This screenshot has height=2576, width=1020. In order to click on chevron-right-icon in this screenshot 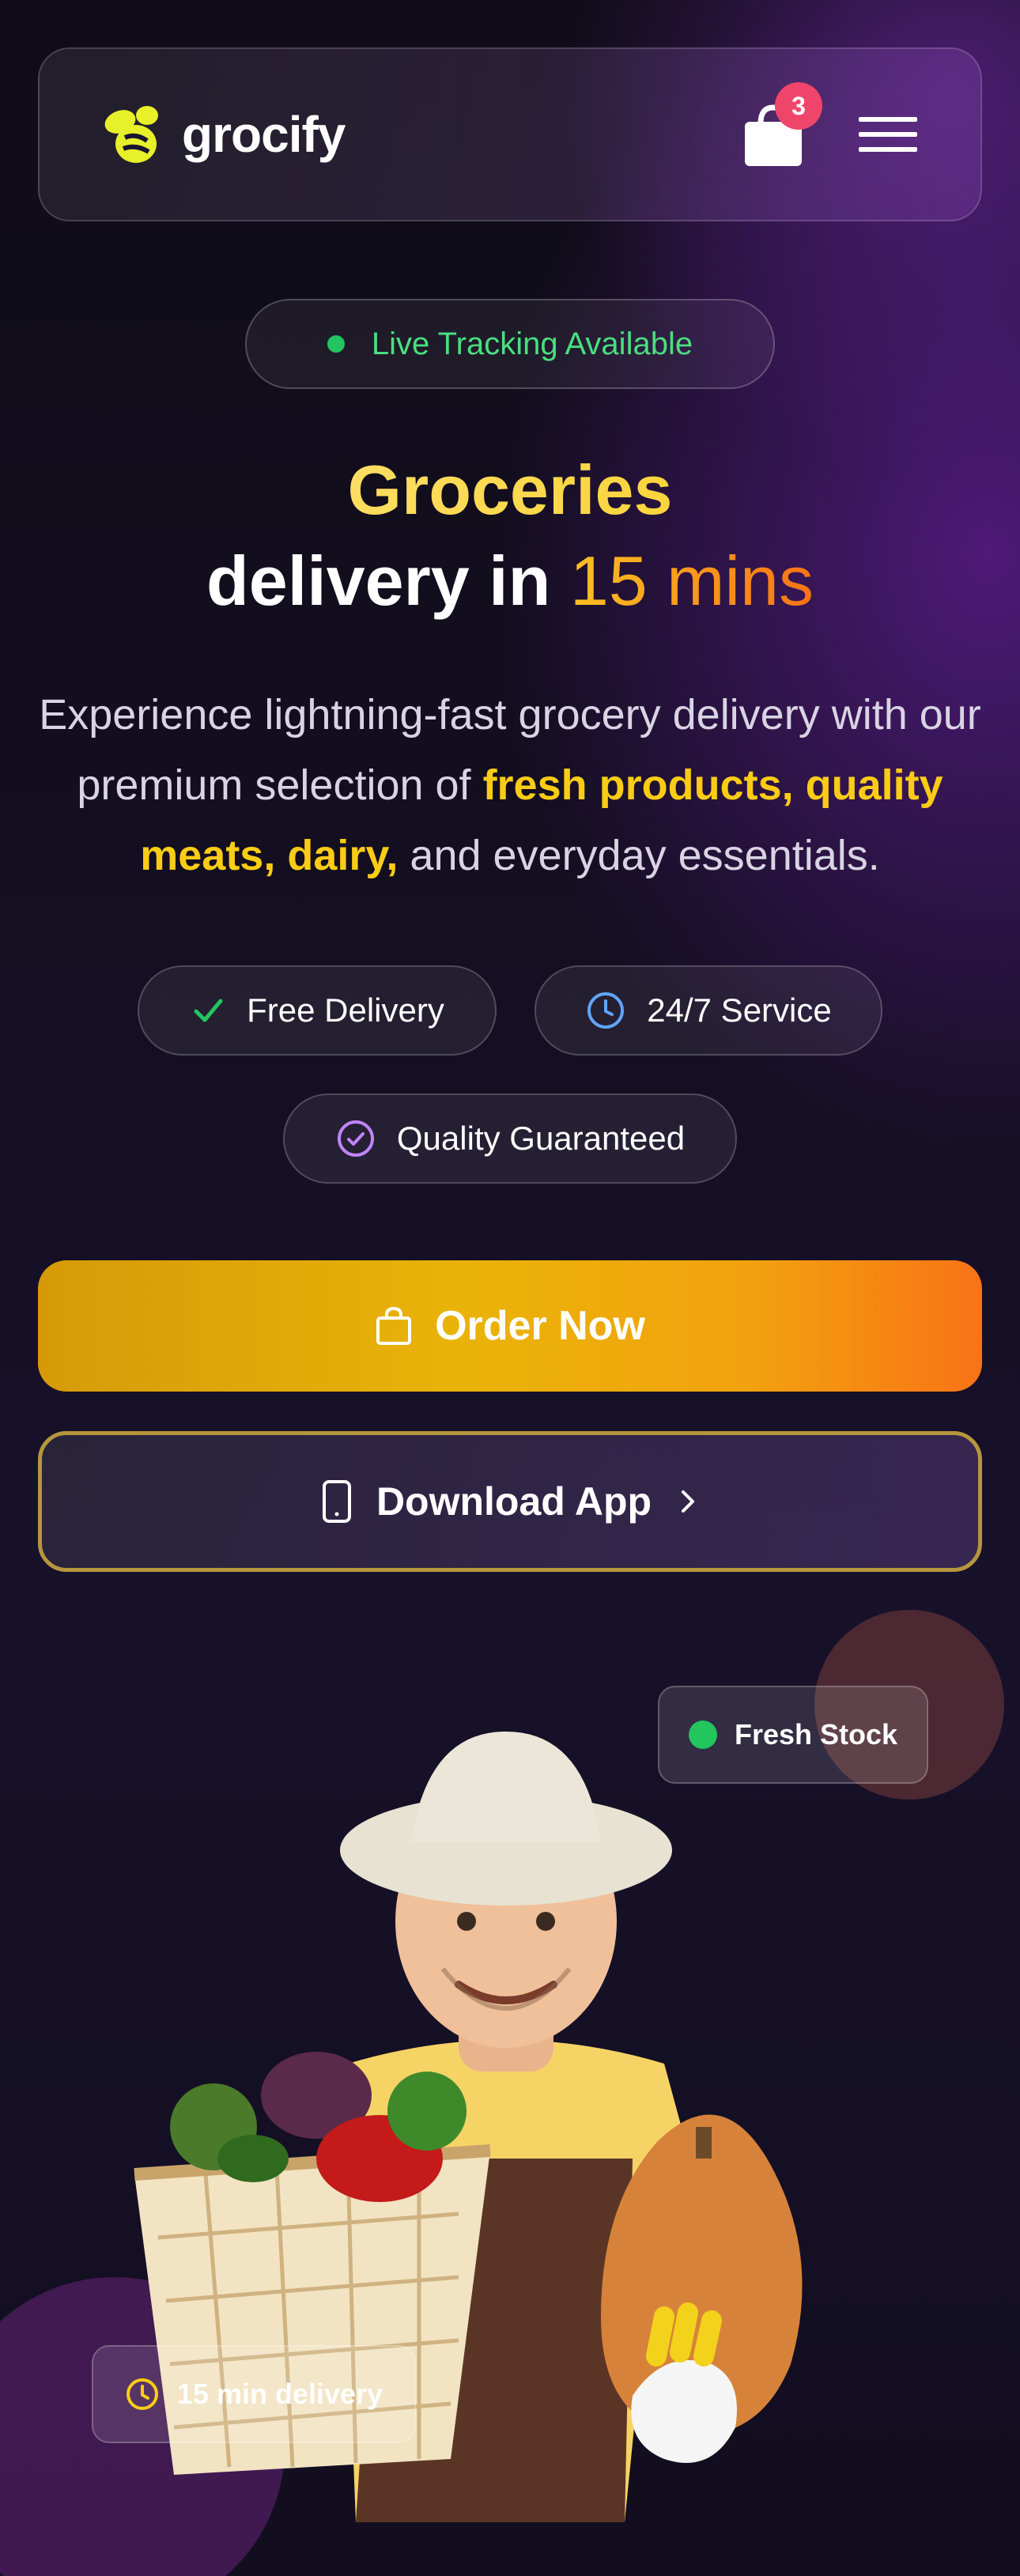, I will do `click(688, 1501)`.